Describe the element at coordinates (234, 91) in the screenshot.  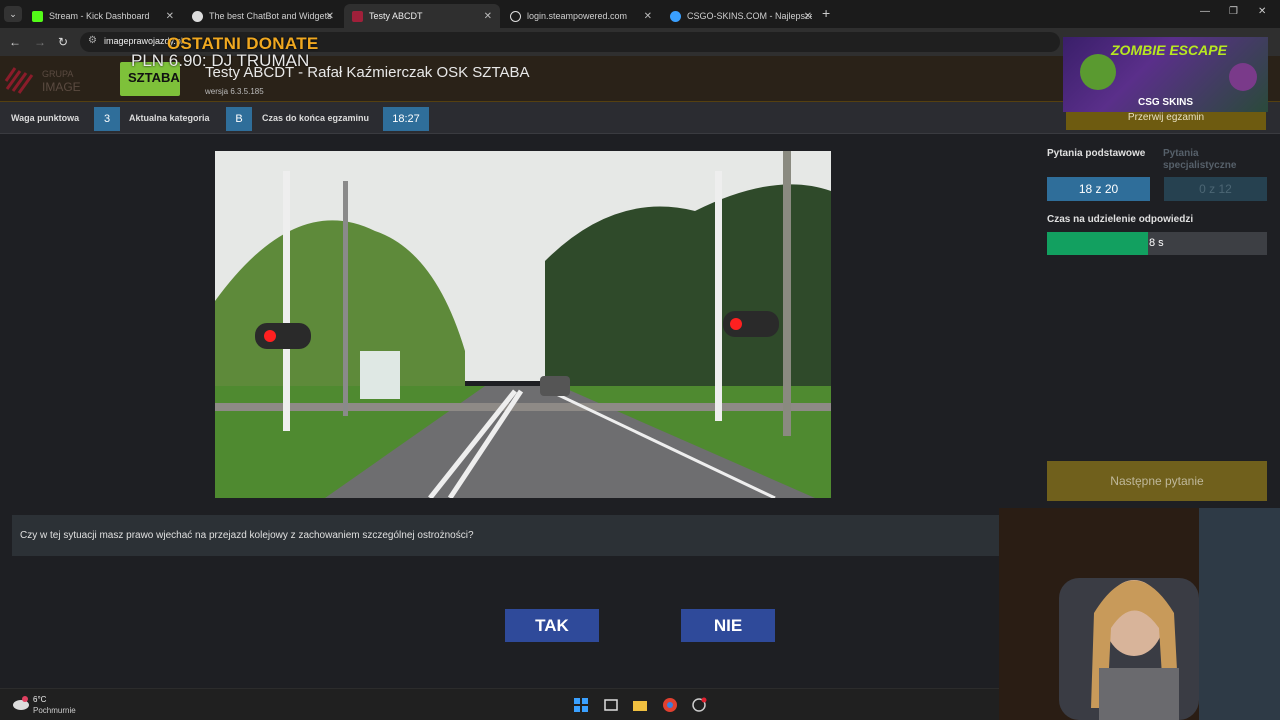
I see `version-text: wersja 6.3.5.185` at that location.